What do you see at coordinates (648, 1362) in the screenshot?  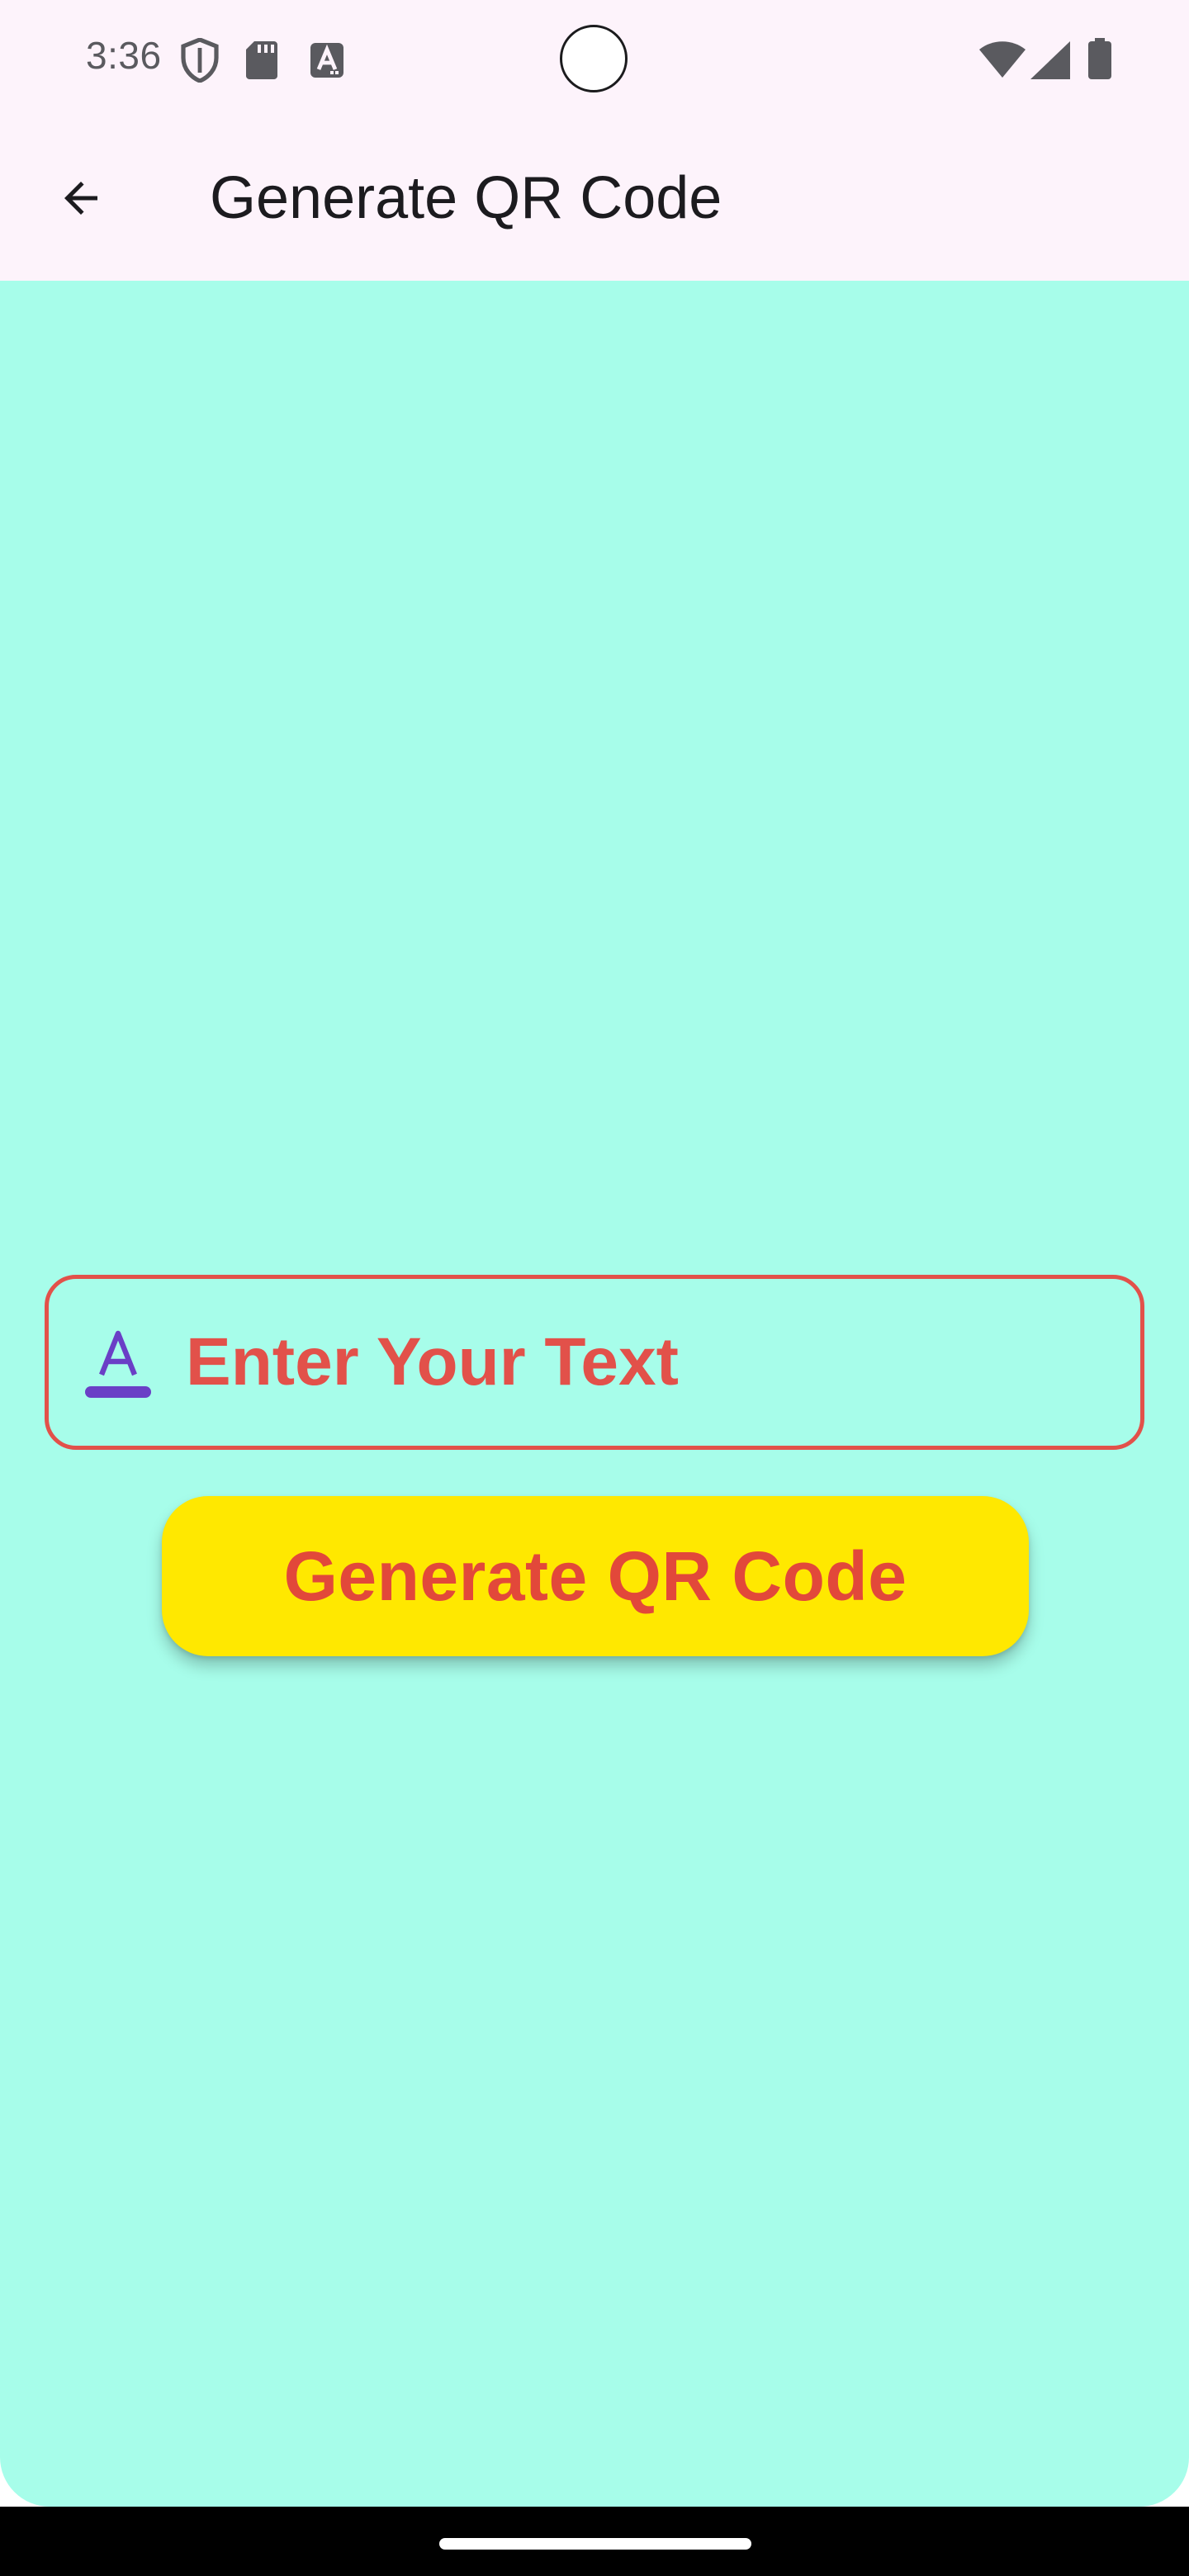 I see `text-input` at bounding box center [648, 1362].